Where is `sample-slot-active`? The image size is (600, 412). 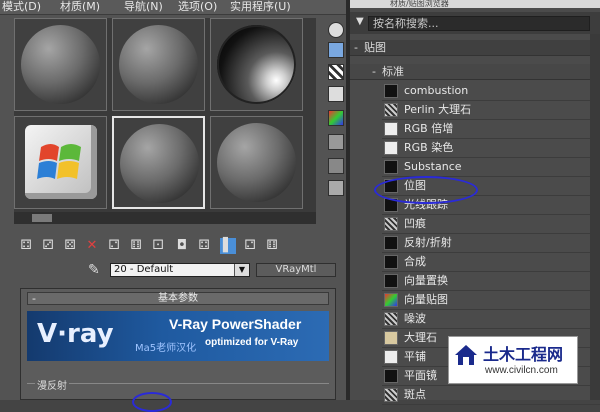
sample-slot-active is located at coordinates (158, 162).